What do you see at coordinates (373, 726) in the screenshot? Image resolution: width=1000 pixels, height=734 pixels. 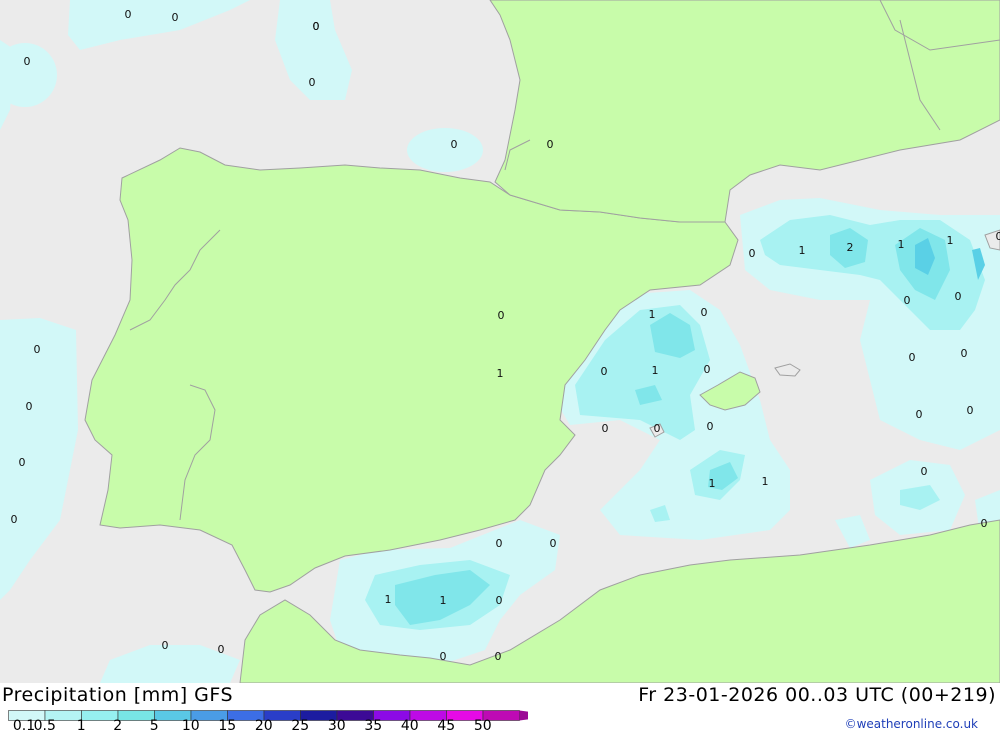 I see `legend-tick-label: 35` at bounding box center [373, 726].